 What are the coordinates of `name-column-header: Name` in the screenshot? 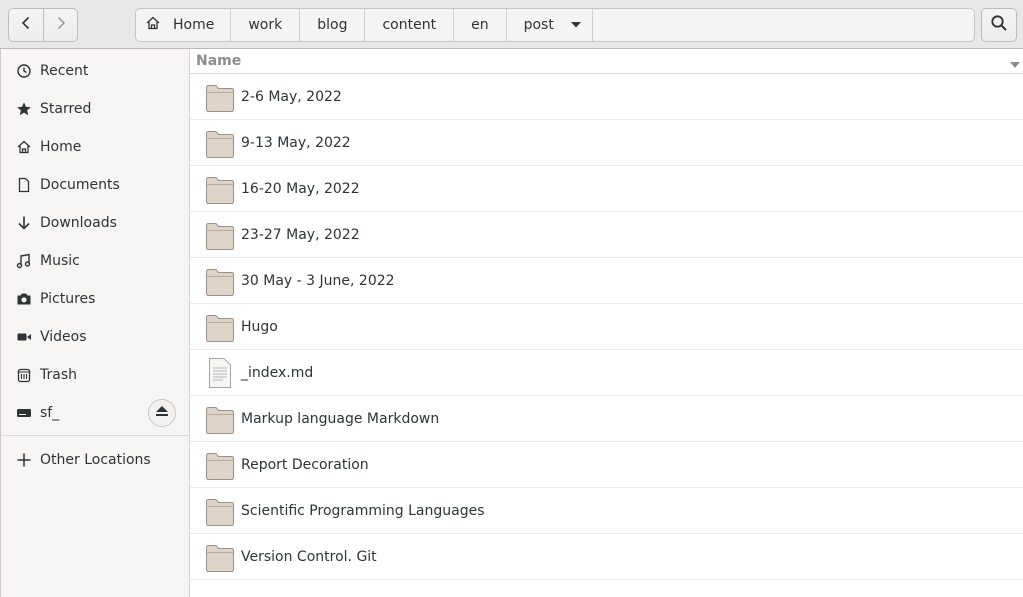 It's located at (606, 61).